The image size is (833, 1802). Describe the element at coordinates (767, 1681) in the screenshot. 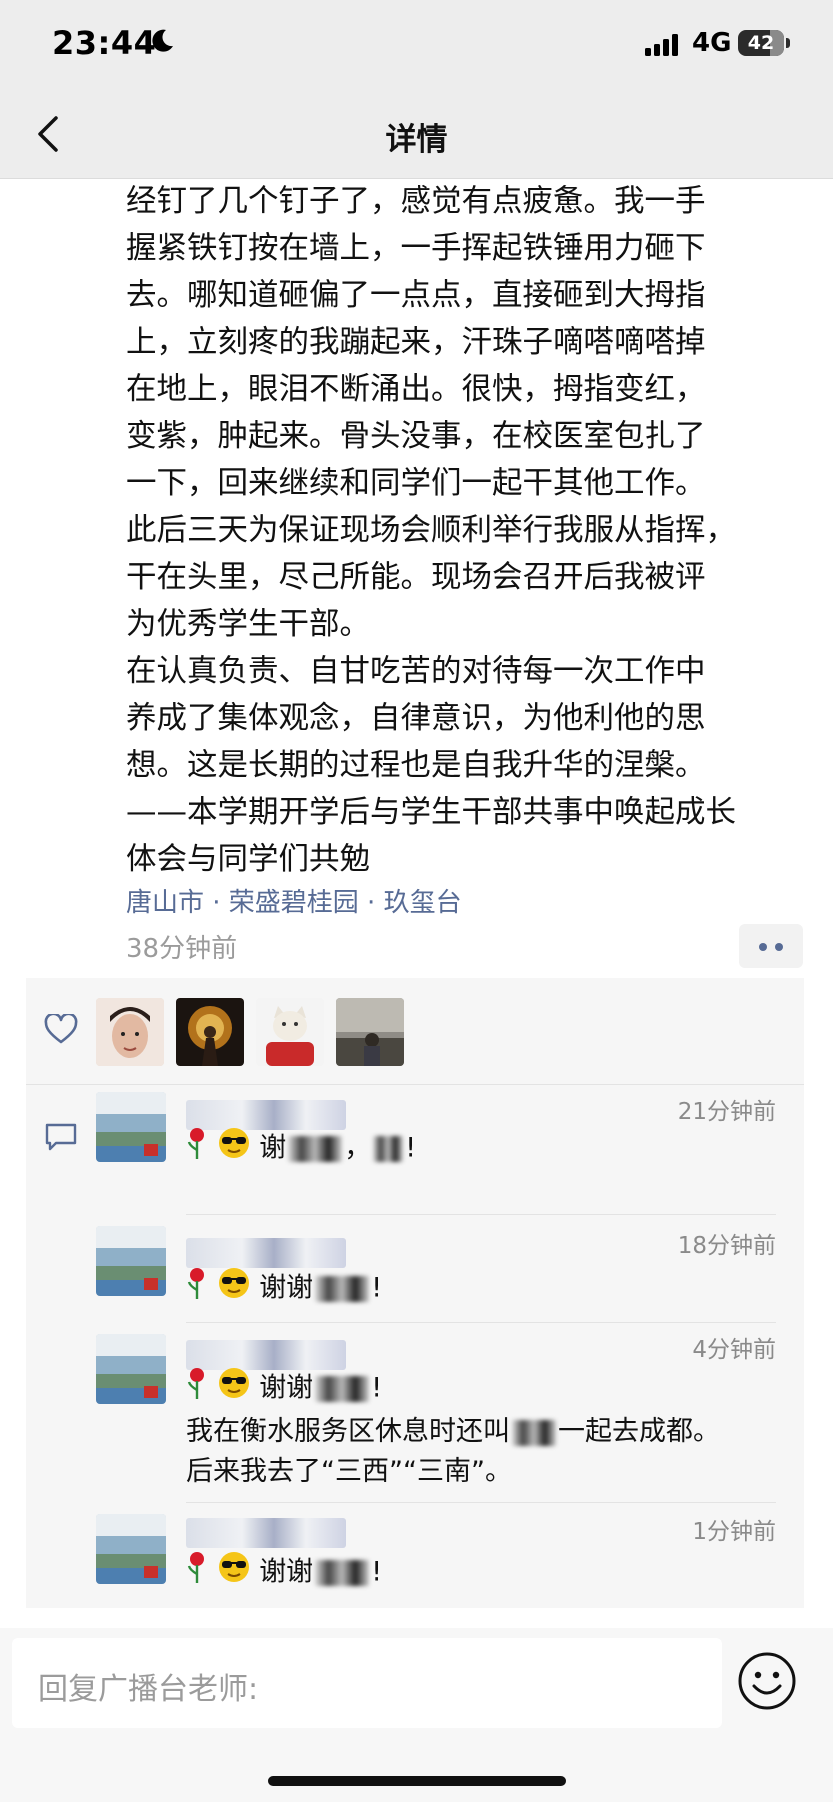

I see `emoji-button-icon` at that location.